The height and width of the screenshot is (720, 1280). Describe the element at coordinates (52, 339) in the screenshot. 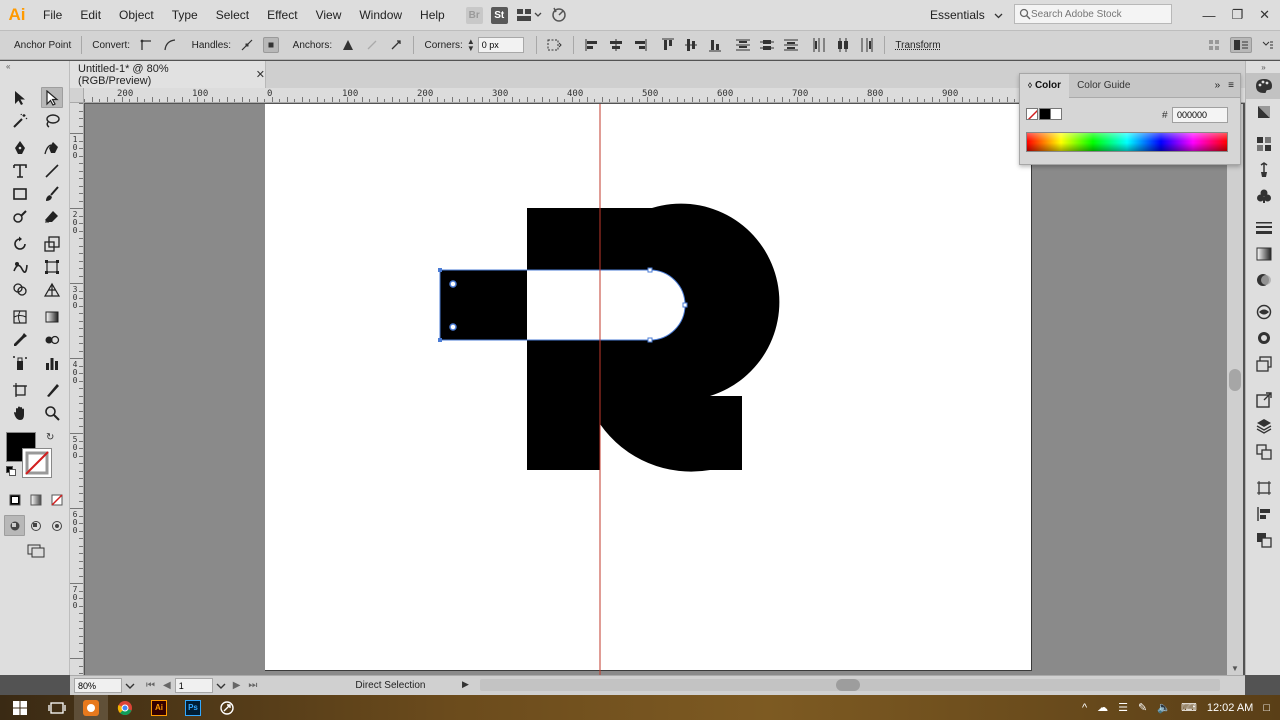

I see `blend-tool-icon` at that location.